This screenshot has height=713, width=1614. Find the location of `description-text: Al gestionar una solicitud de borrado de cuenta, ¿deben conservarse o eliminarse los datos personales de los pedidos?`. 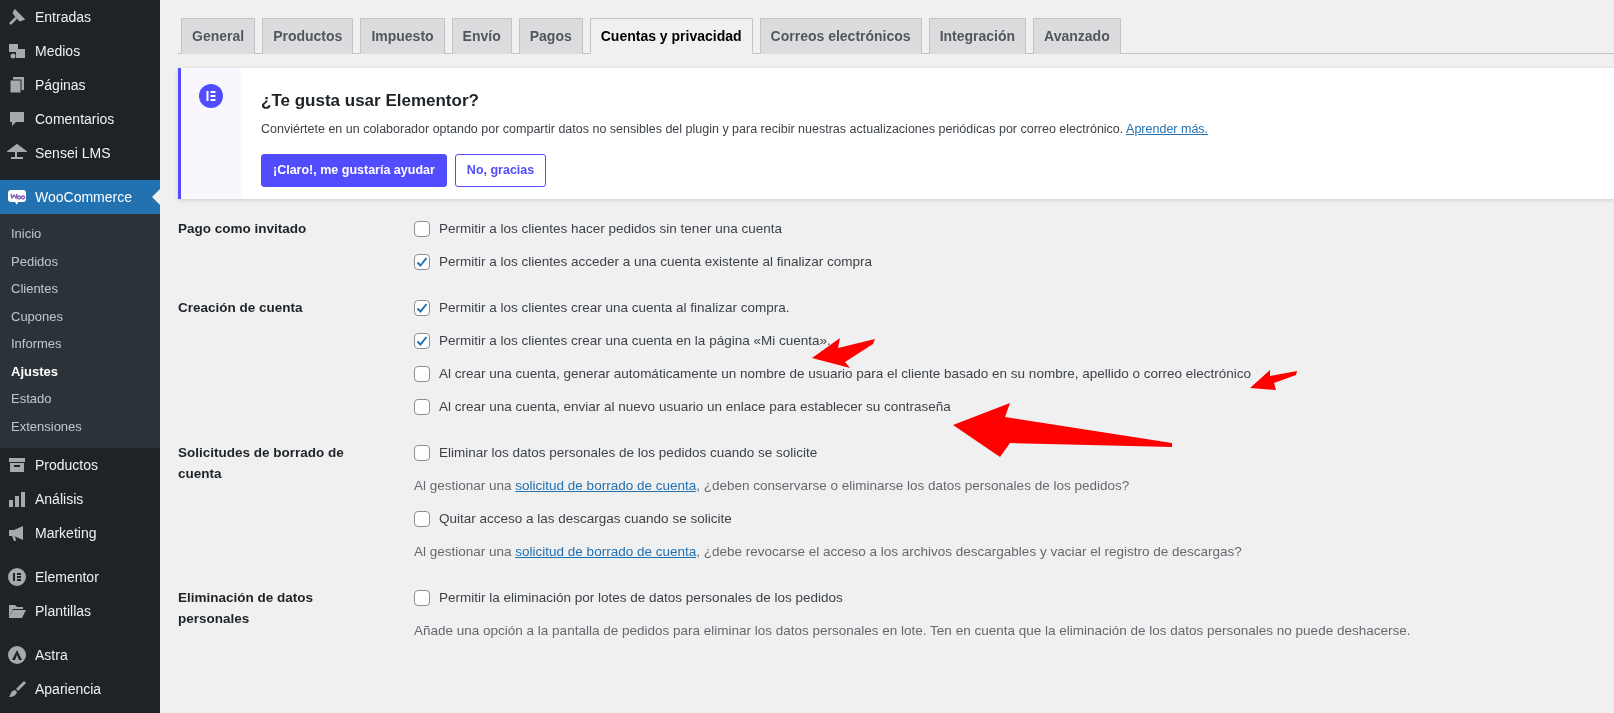

description-text: Al gestionar una solicitud de borrado de cuenta, ¿deben conservarse o eliminarse los datos personales de los pedidos? is located at coordinates (772, 486).